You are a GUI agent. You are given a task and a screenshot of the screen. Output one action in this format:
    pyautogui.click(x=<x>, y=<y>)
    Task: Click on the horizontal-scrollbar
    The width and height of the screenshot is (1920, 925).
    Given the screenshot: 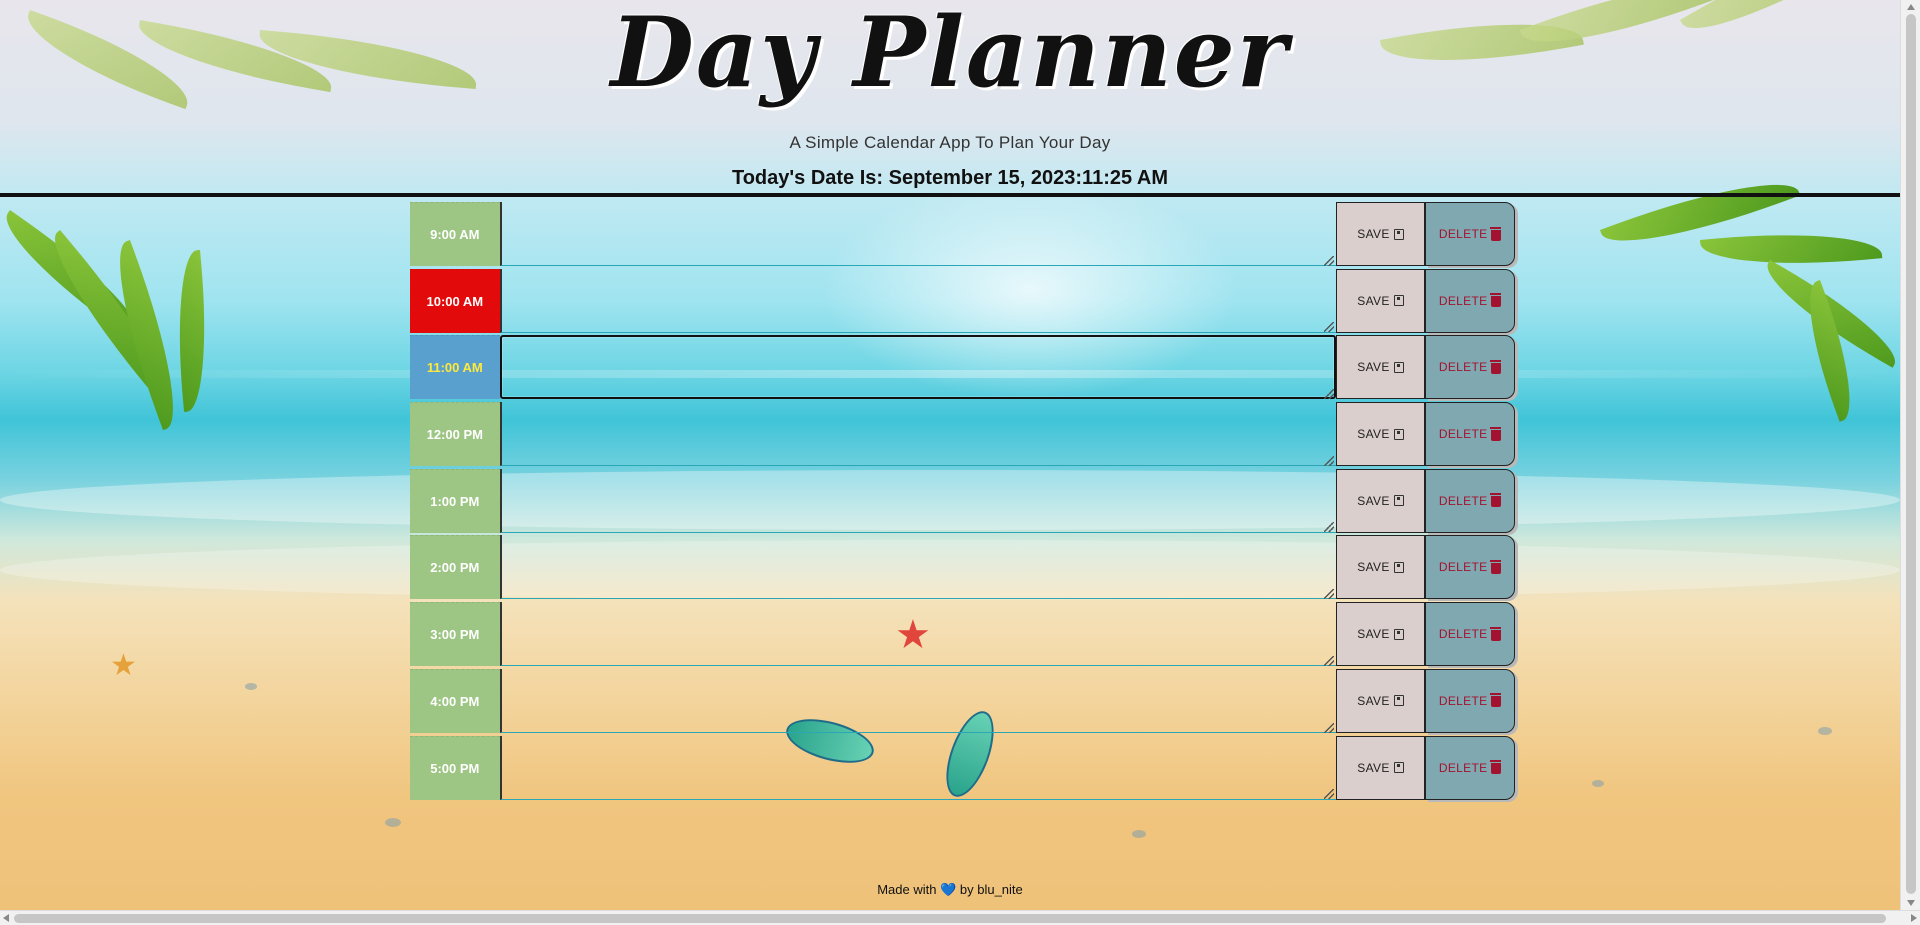 What is the action you would take?
    pyautogui.click(x=960, y=917)
    